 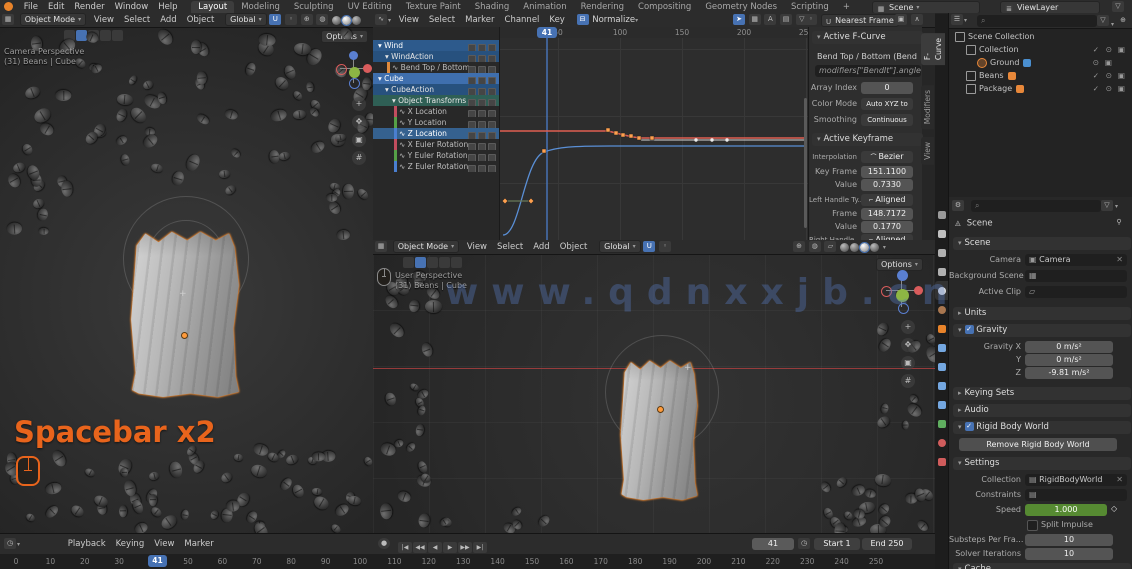 What do you see at coordinates (901, 19) in the screenshot?
I see `pivot-icon: ▣` at bounding box center [901, 19].